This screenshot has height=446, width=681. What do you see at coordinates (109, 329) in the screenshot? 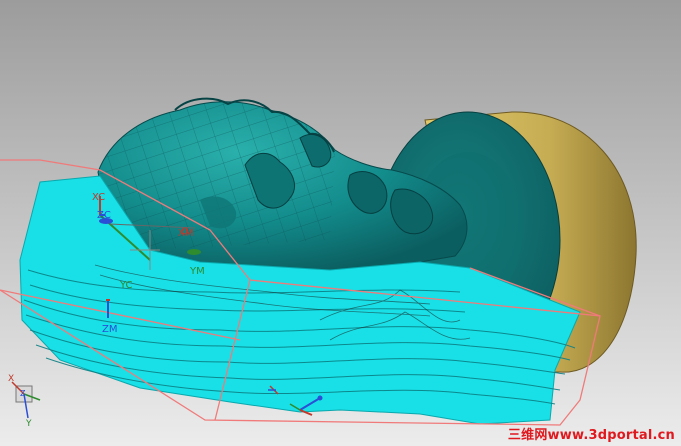
I see `zm-label: ZM` at bounding box center [109, 329].